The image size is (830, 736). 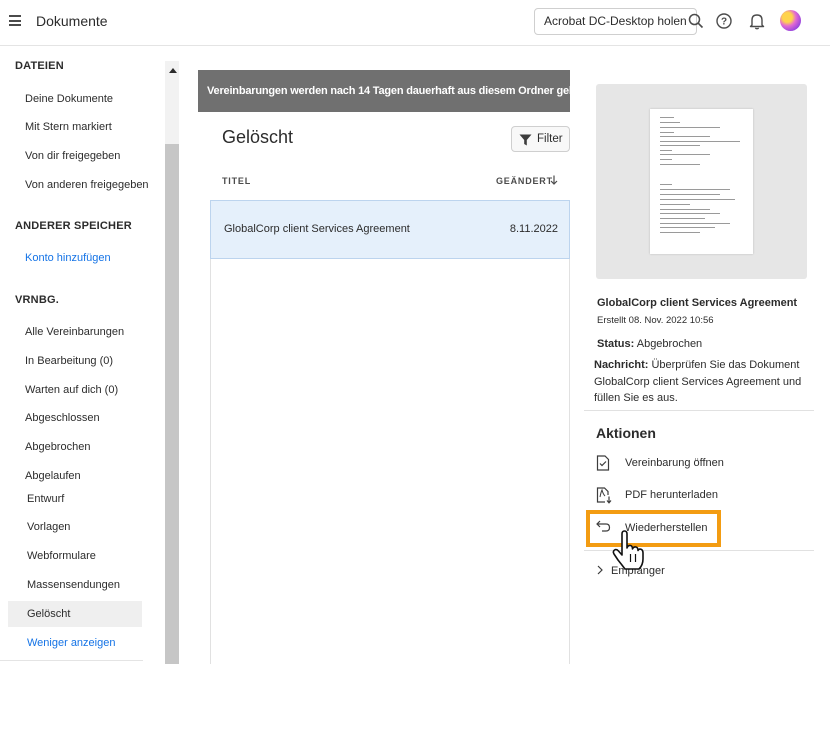 What do you see at coordinates (655, 320) in the screenshot?
I see `details-created: Erstellt 08. Nov. 2022 10:56` at bounding box center [655, 320].